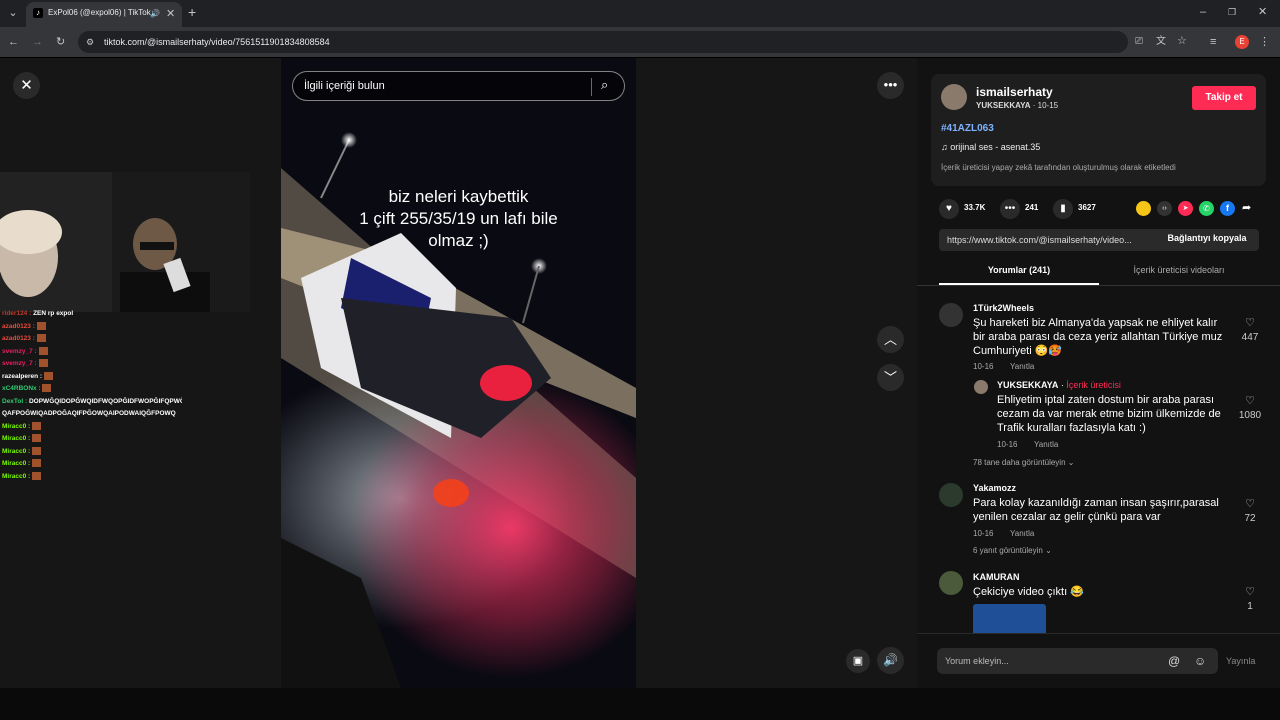 The height and width of the screenshot is (720, 1280). I want to click on minimize-icon: –, so click(1203, 12).